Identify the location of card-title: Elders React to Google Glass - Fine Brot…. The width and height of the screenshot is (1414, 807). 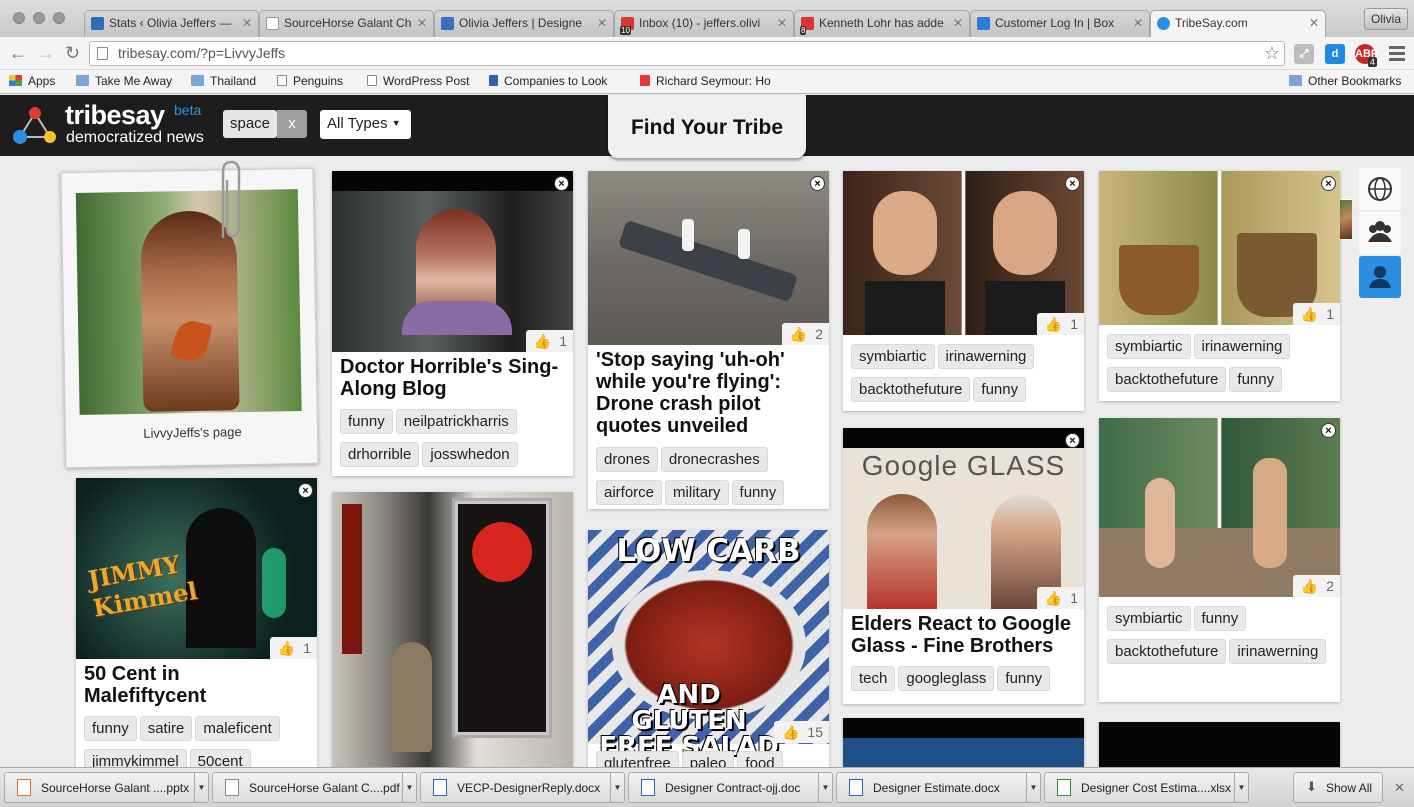
(966, 635).